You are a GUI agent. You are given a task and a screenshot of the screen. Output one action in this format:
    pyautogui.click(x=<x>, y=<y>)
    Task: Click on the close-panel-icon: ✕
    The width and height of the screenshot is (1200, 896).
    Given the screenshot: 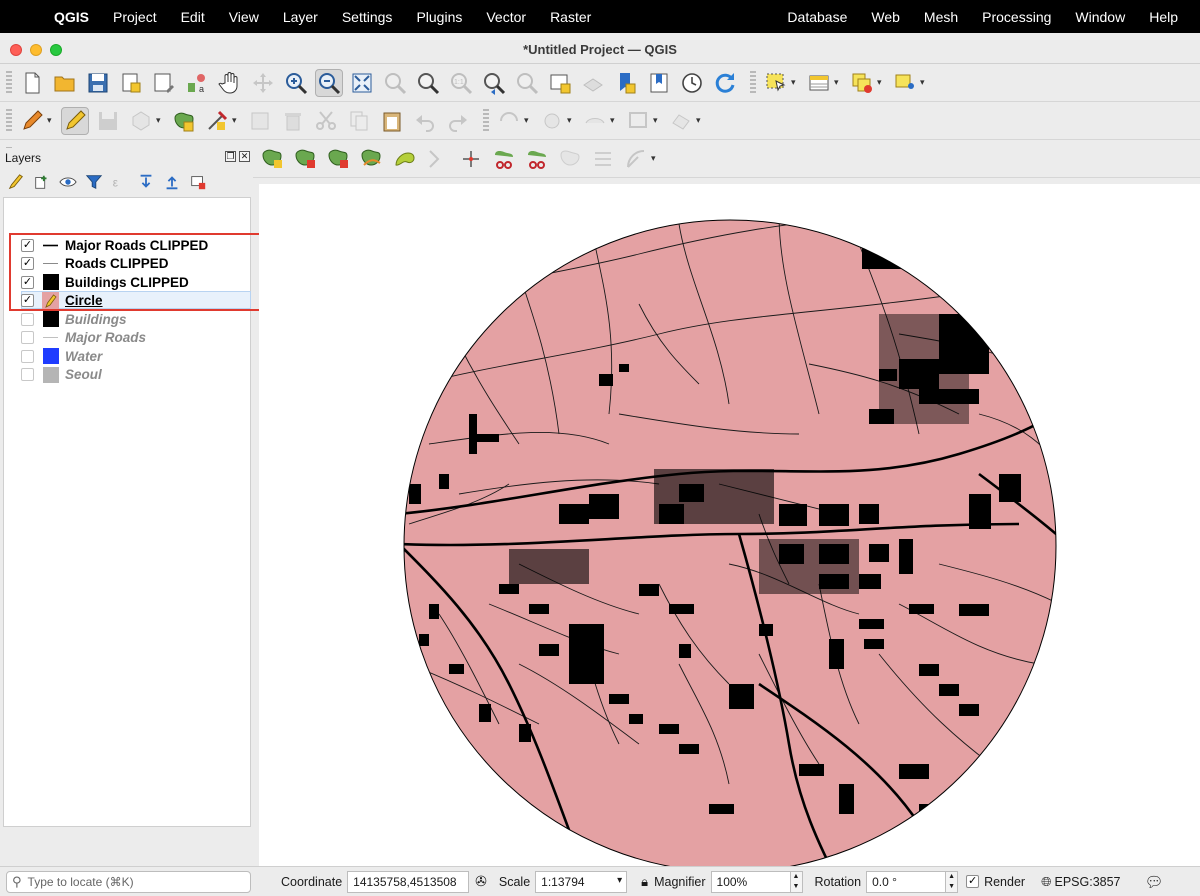 What is the action you would take?
    pyautogui.click(x=244, y=156)
    